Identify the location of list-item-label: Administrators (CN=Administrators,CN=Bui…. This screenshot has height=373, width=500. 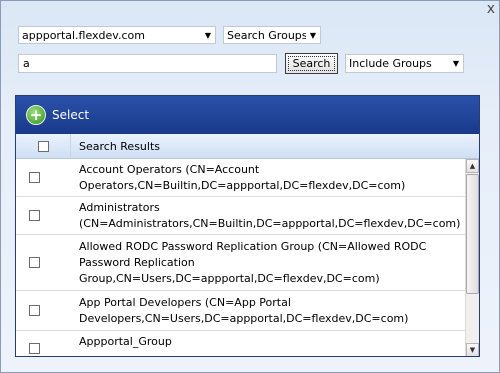
(270, 215).